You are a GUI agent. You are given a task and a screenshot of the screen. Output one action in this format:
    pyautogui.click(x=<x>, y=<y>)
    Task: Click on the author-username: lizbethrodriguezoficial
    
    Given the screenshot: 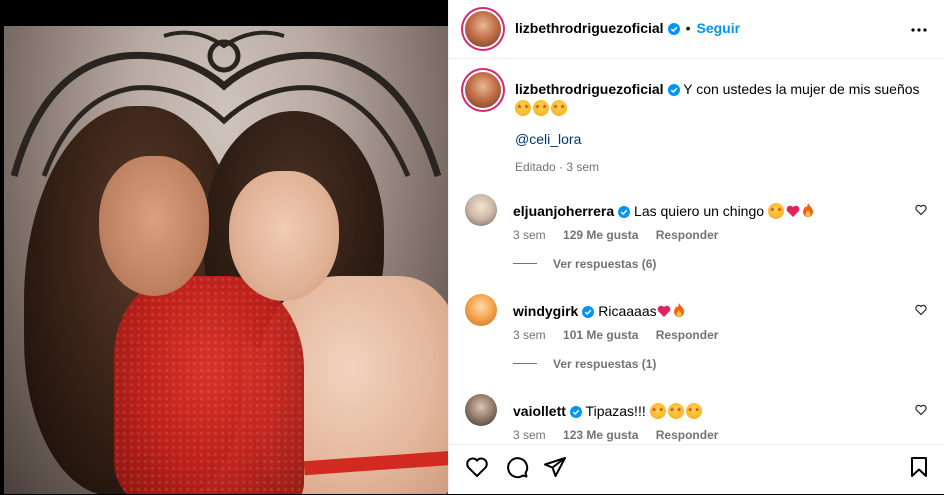 What is the action you would take?
    pyautogui.click(x=589, y=28)
    